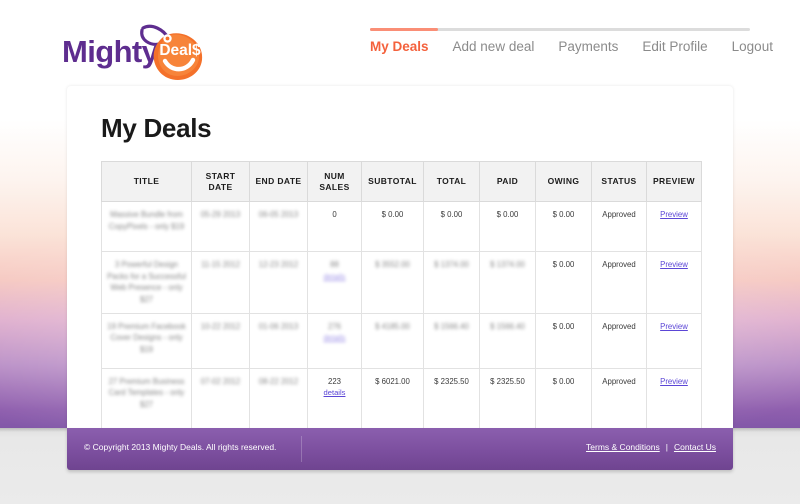 The width and height of the screenshot is (800, 504). I want to click on cell-num-sales: 276 details, so click(334, 340).